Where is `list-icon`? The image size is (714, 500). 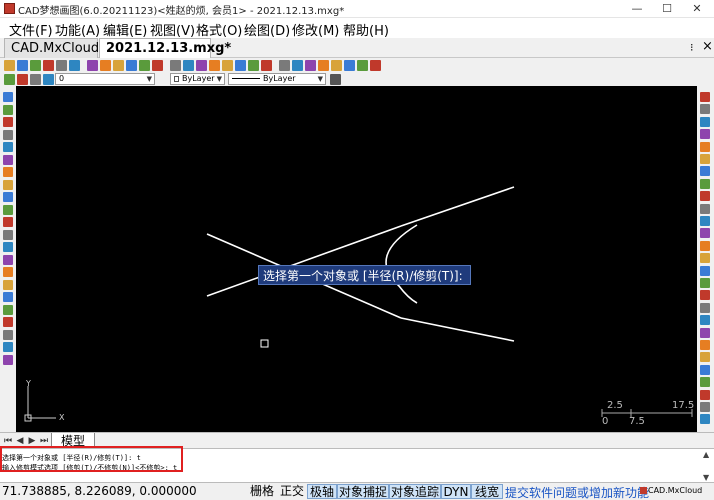 list-icon is located at coordinates (705, 382).